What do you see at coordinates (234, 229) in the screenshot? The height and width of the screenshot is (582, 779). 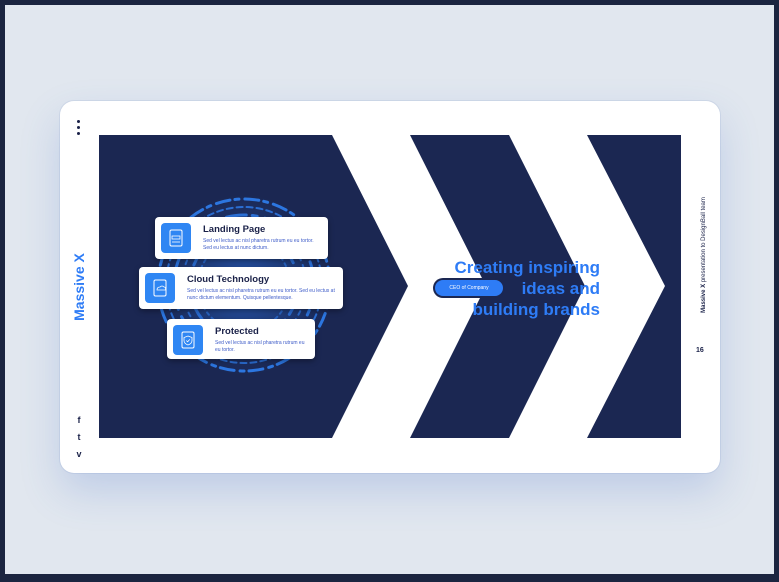 I see `feature-title: Landing Page` at bounding box center [234, 229].